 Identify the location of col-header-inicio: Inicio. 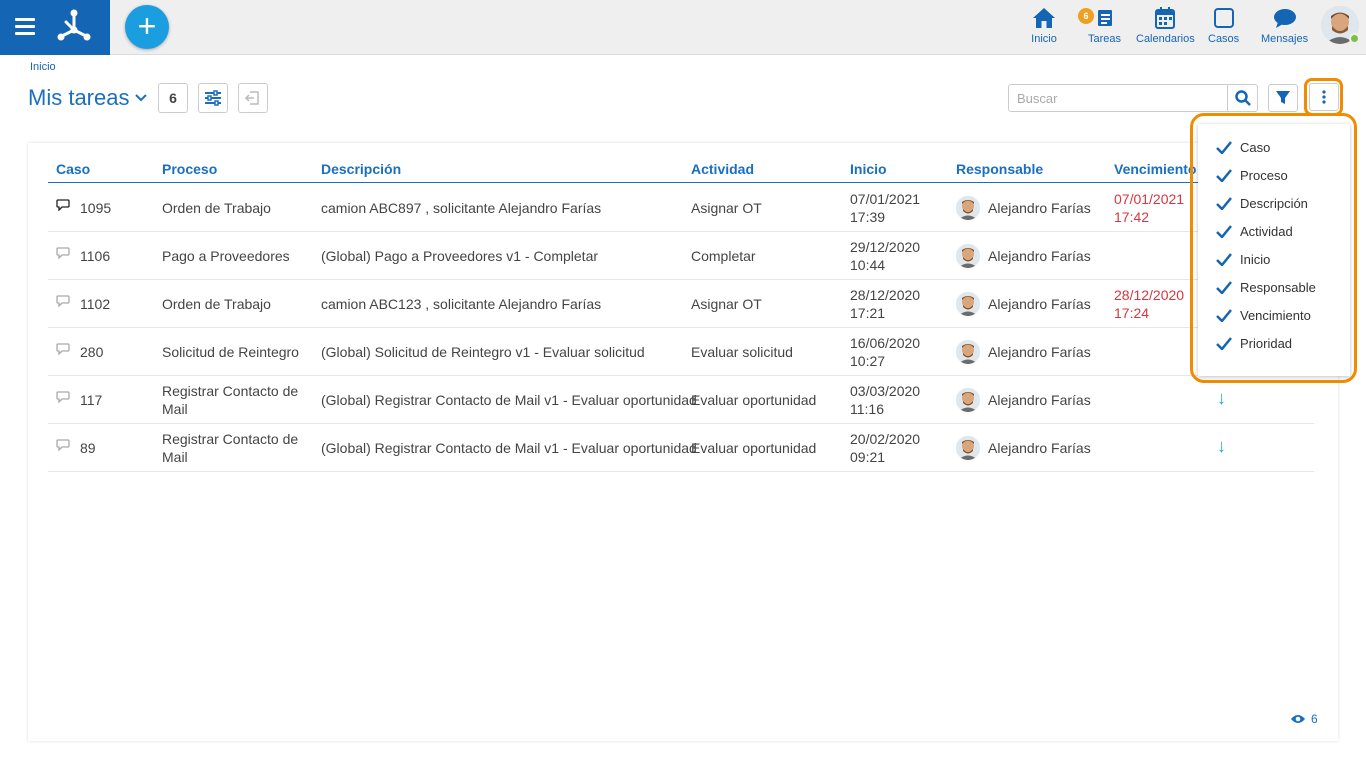
(868, 169).